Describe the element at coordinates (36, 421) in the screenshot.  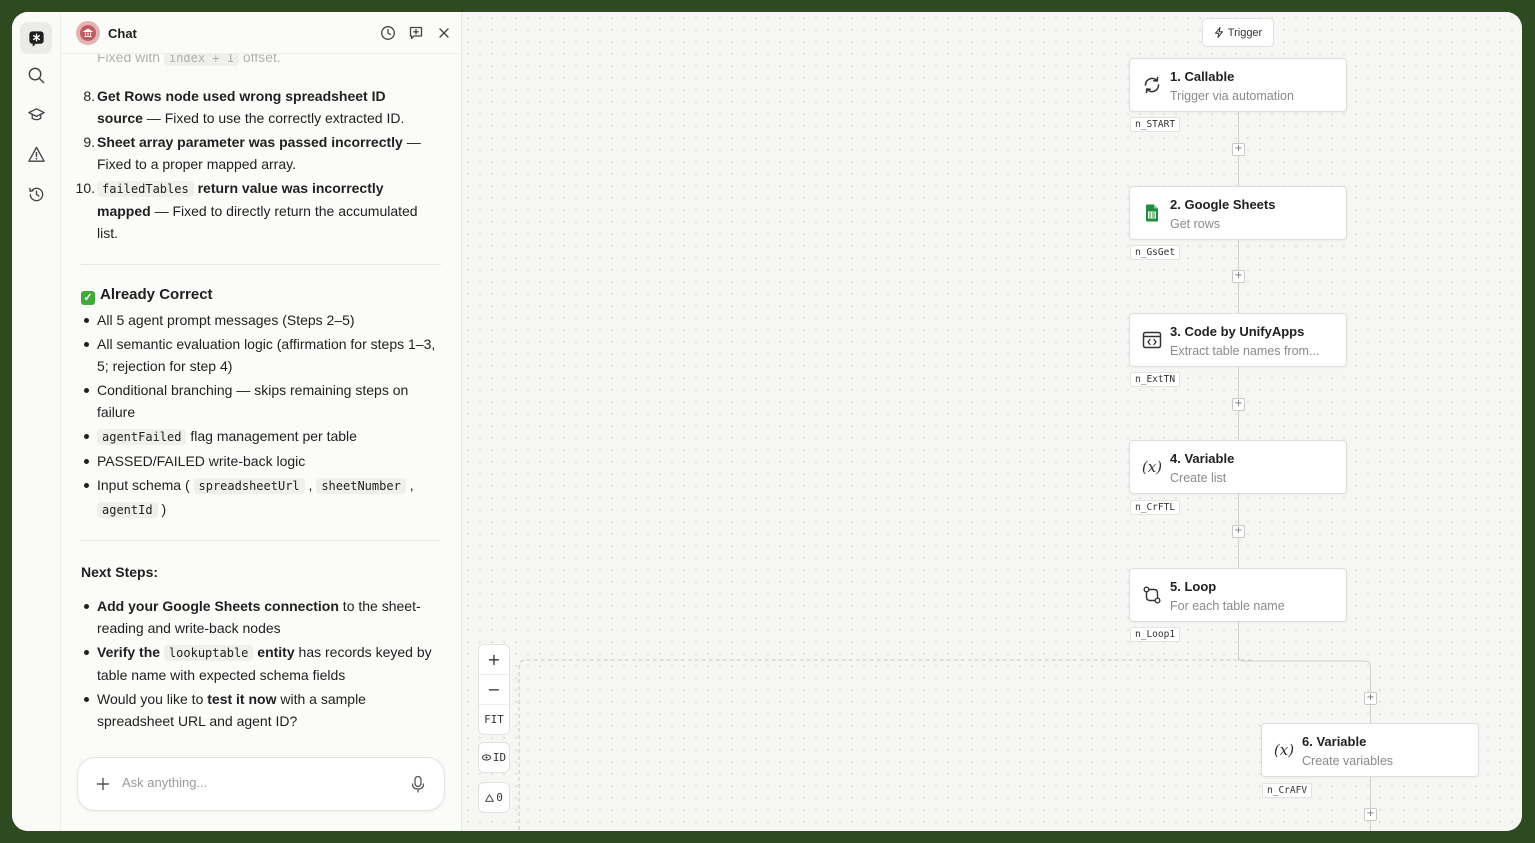
I see `icon-rail` at that location.